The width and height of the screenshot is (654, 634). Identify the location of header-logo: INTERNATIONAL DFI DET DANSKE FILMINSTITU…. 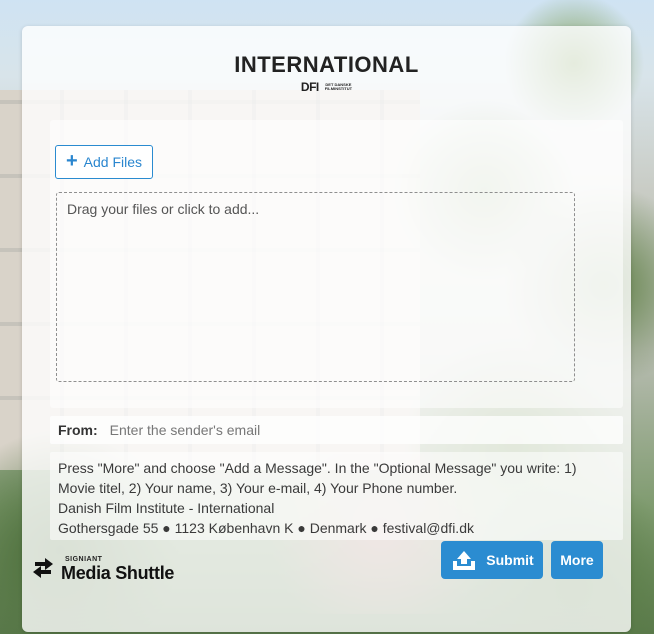
(326, 74).